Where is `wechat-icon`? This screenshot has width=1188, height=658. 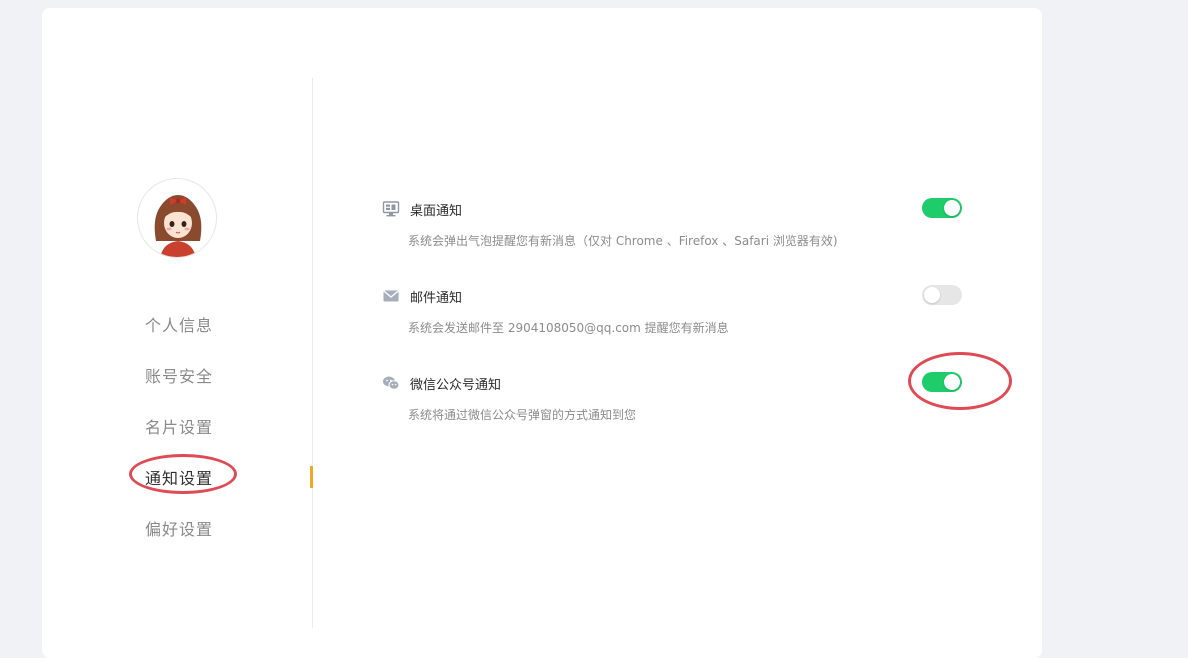
wechat-icon is located at coordinates (391, 383).